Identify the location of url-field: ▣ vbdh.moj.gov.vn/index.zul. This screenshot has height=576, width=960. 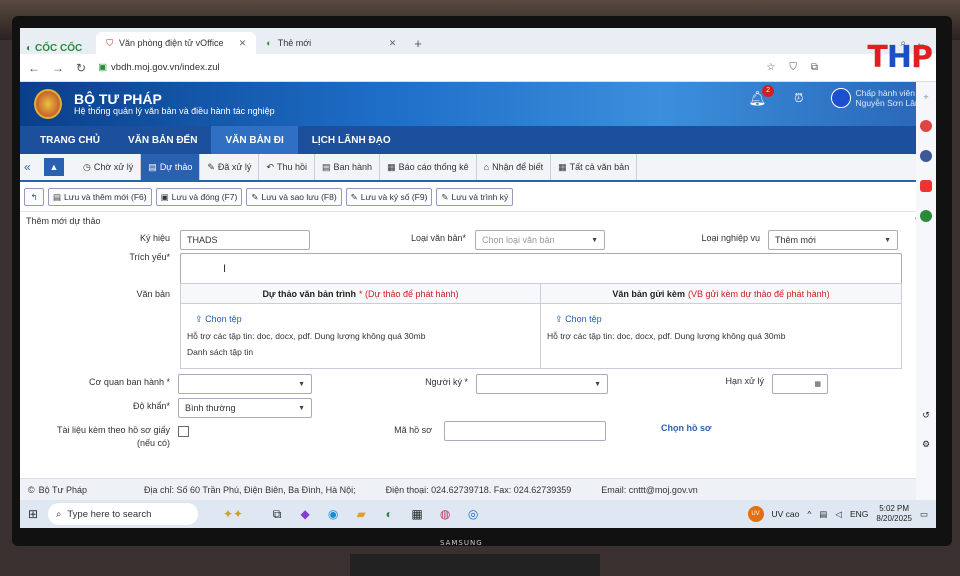
(426, 67).